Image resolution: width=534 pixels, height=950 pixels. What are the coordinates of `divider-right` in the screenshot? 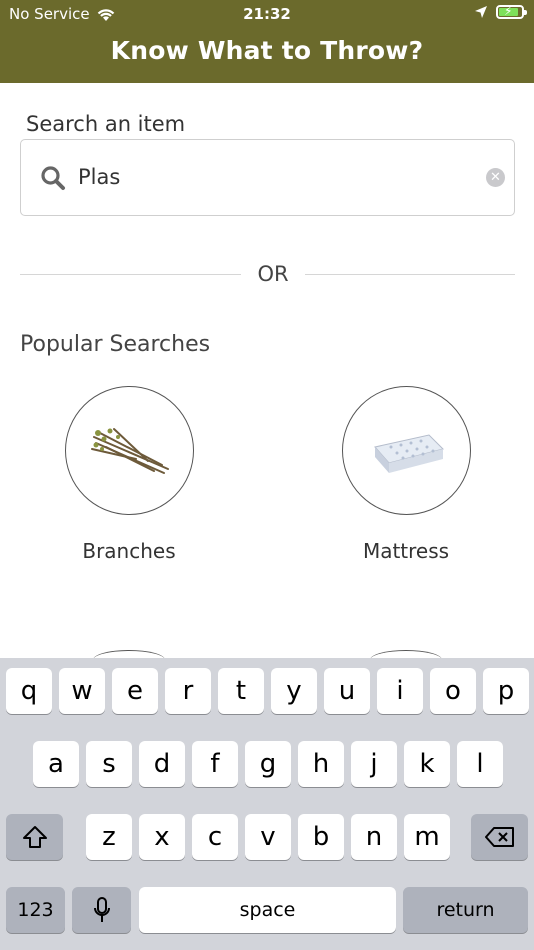 It's located at (410, 274).